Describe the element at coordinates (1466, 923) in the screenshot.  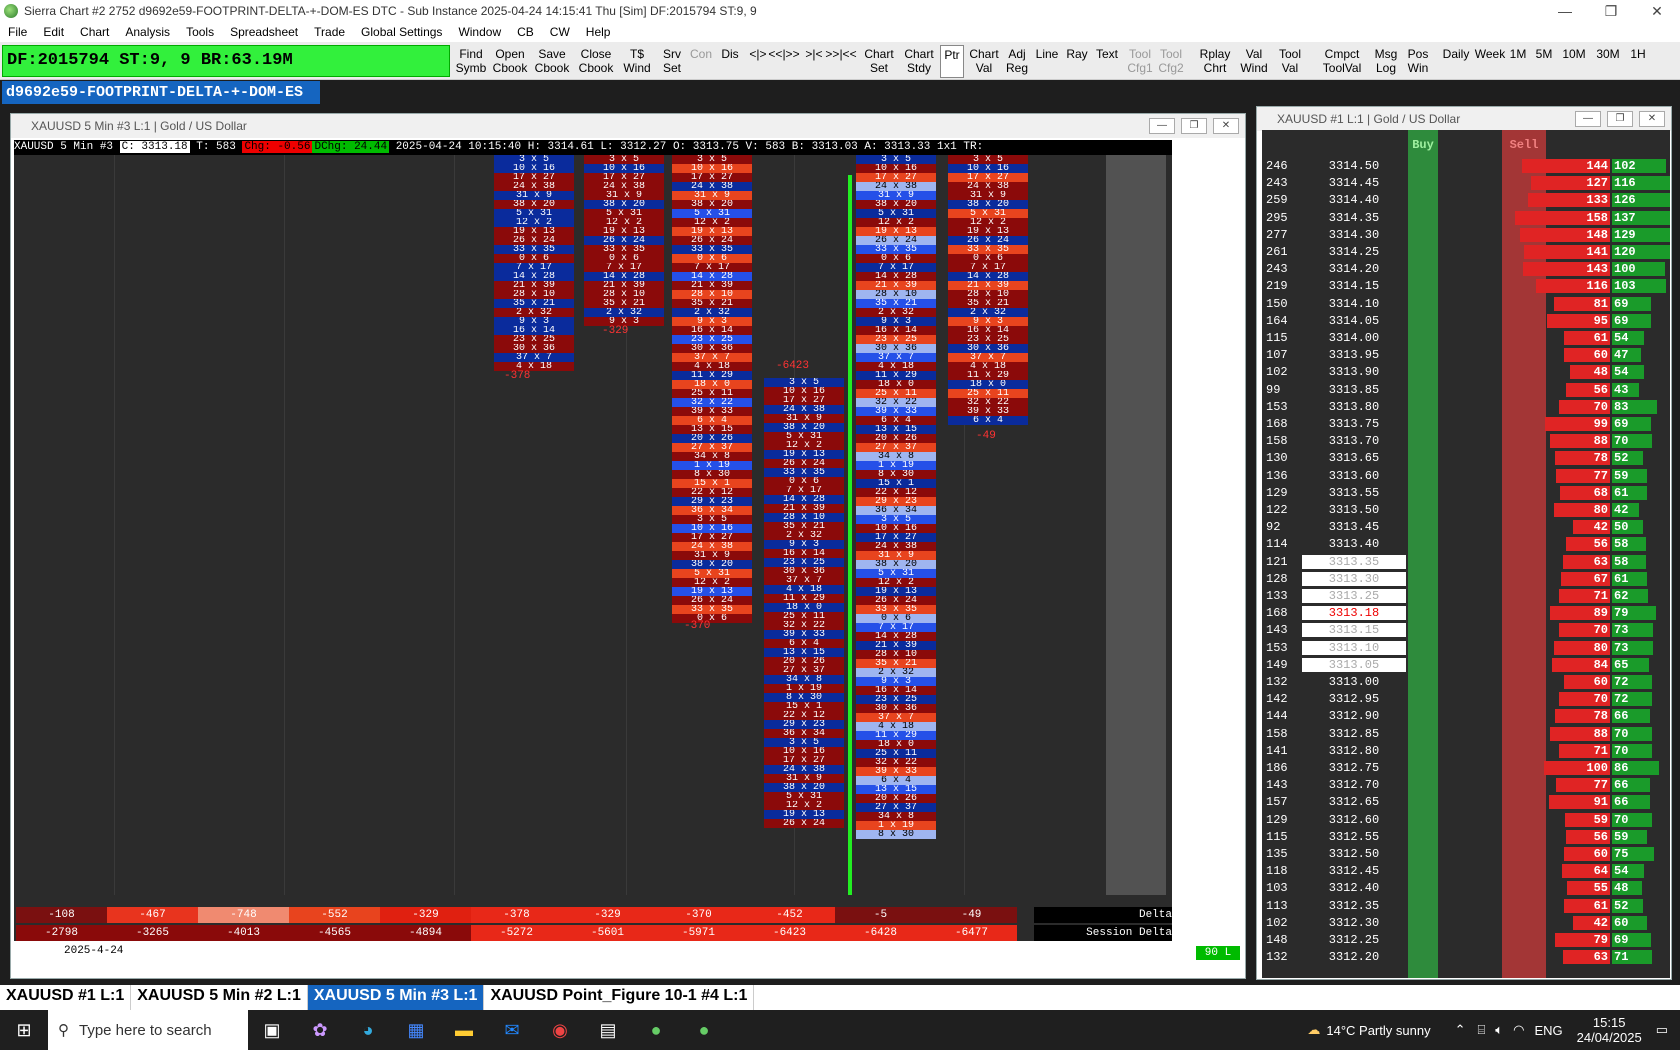
I see `dom-row: 102 3312.30 42 60` at that location.